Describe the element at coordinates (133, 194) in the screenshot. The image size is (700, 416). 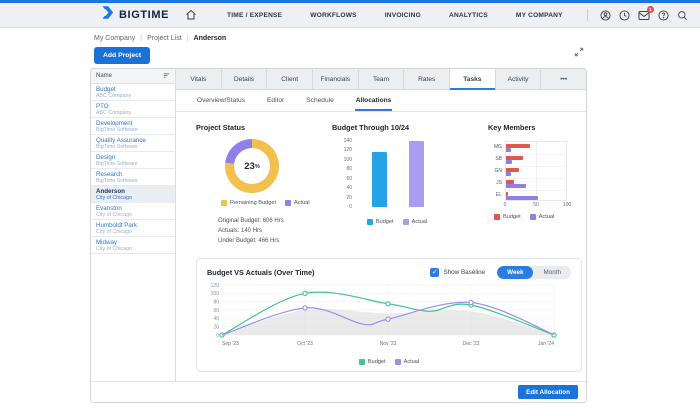
I see `sidebar-item-anderson: Anderson City of Chicago` at that location.